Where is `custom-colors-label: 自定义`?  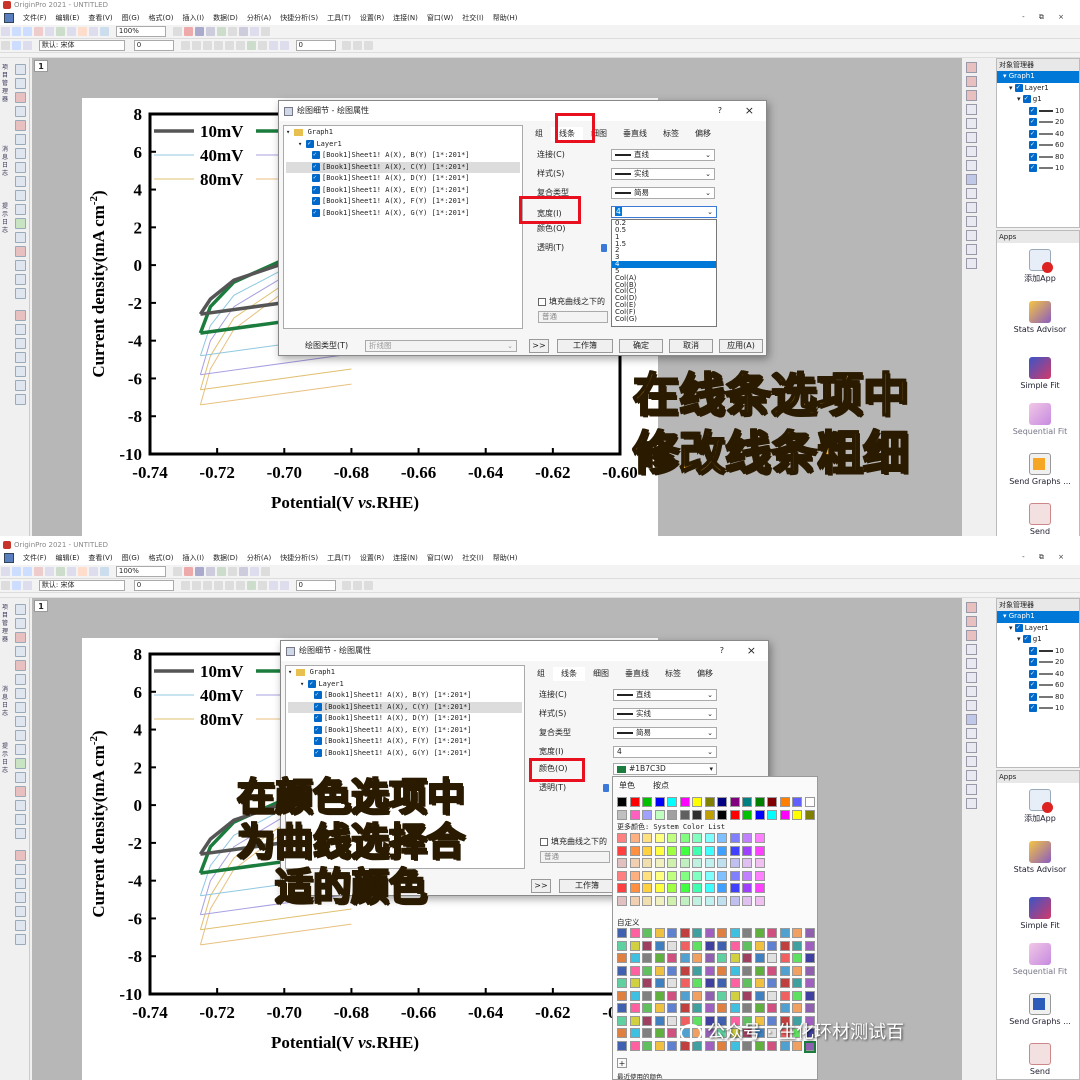 custom-colors-label: 自定义 is located at coordinates (628, 922).